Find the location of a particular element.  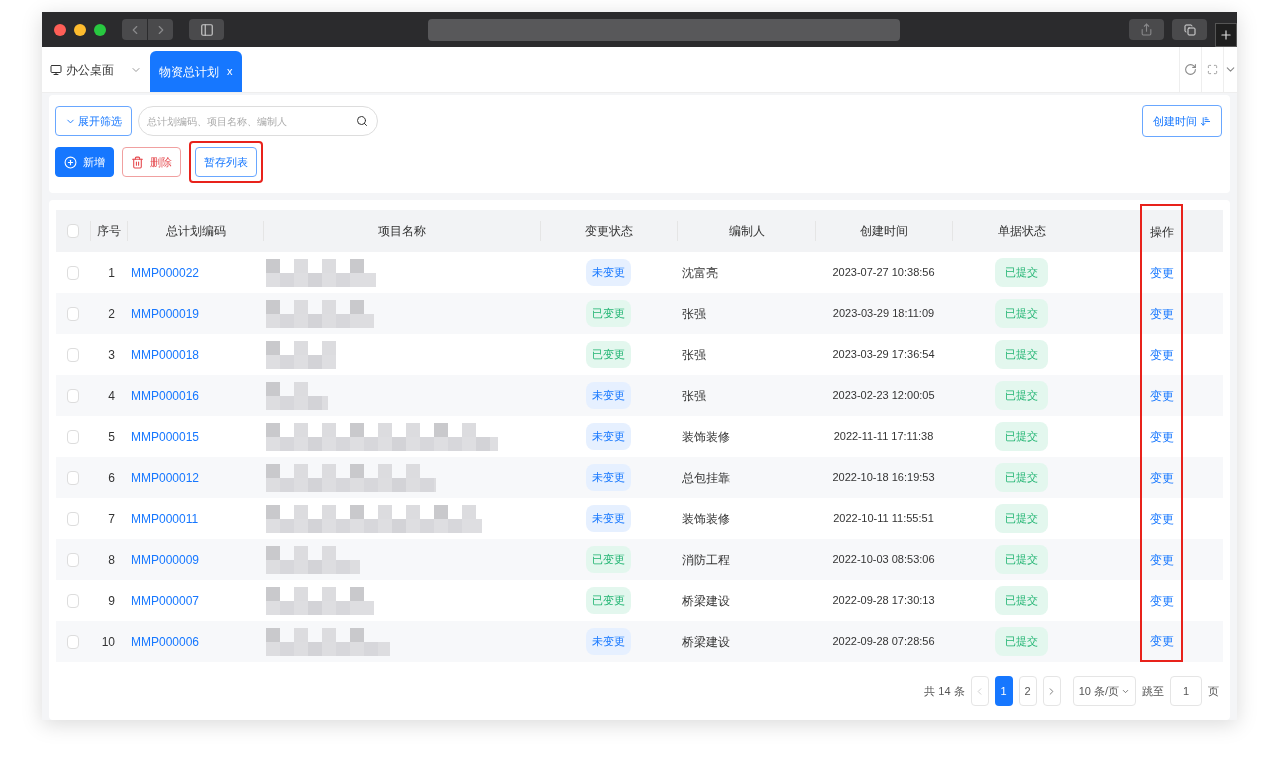

table-cell-text: 2023-02-23 12:00:05 is located at coordinates (883, 396).